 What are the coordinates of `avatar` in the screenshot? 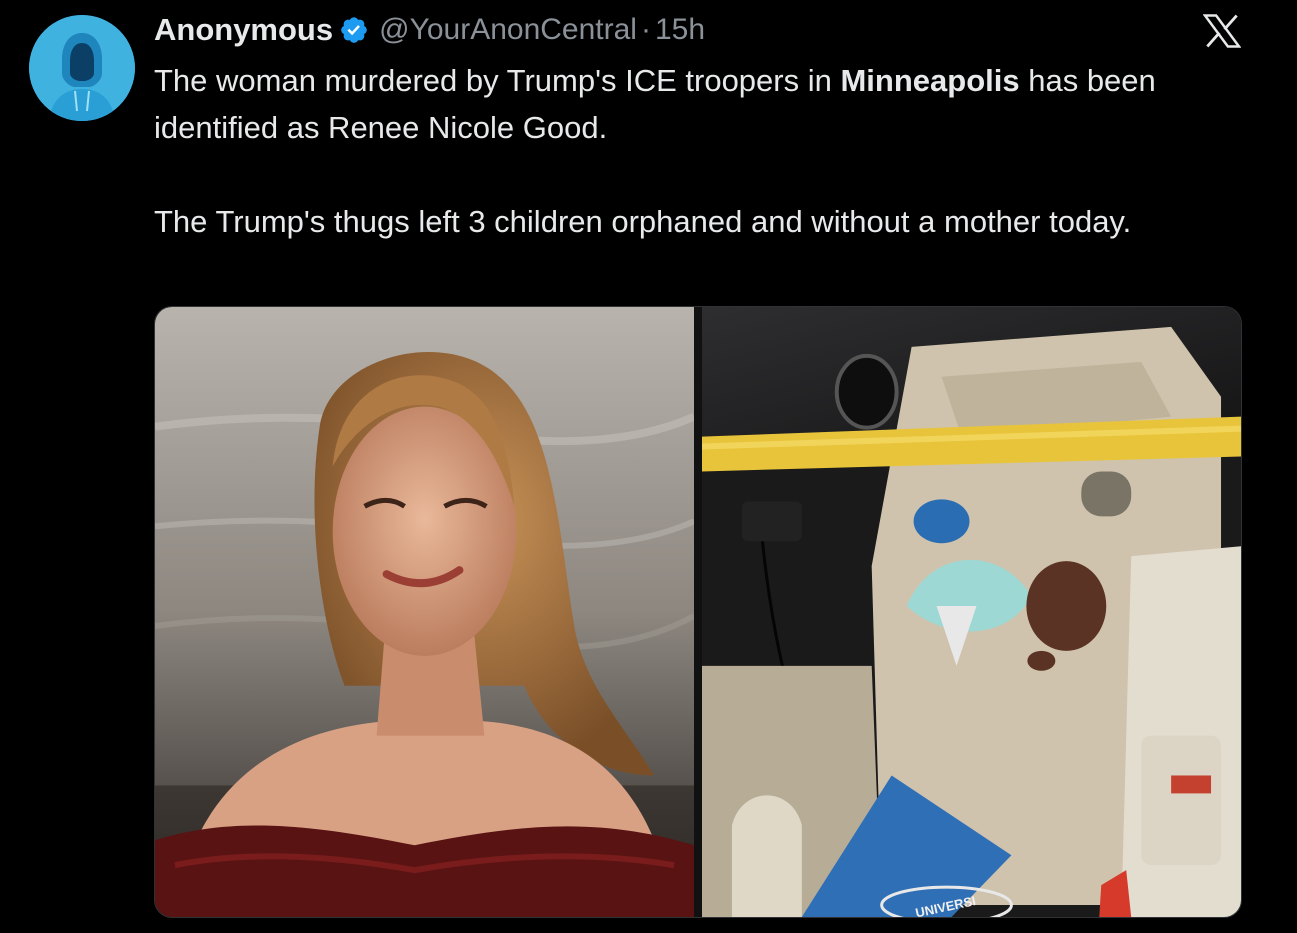 It's located at (82, 68).